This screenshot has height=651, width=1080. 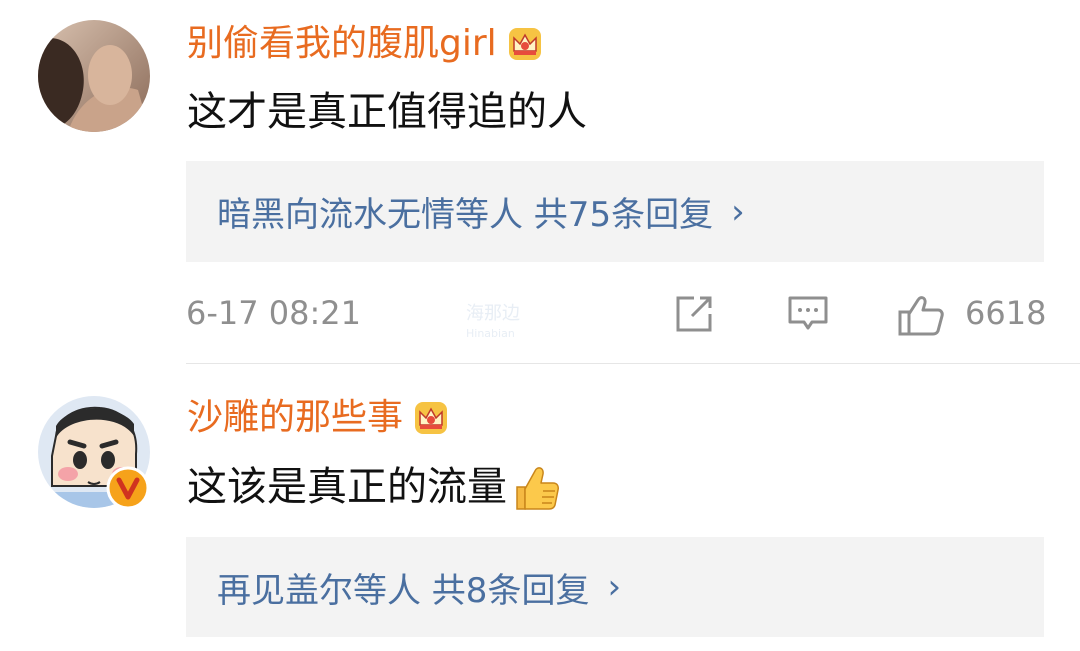 I want to click on comment-text-content: 这该是真正的流量, so click(x=347, y=487).